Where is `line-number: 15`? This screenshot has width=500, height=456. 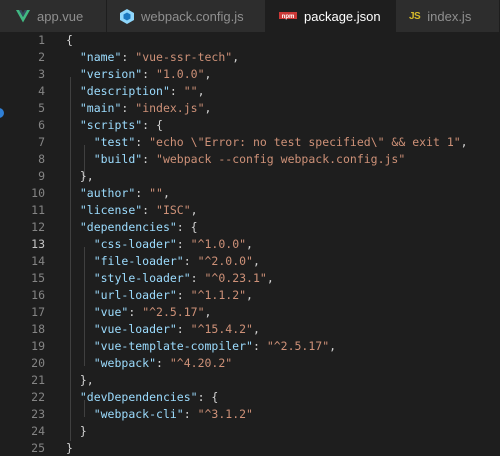
line-number: 15 is located at coordinates (38, 278).